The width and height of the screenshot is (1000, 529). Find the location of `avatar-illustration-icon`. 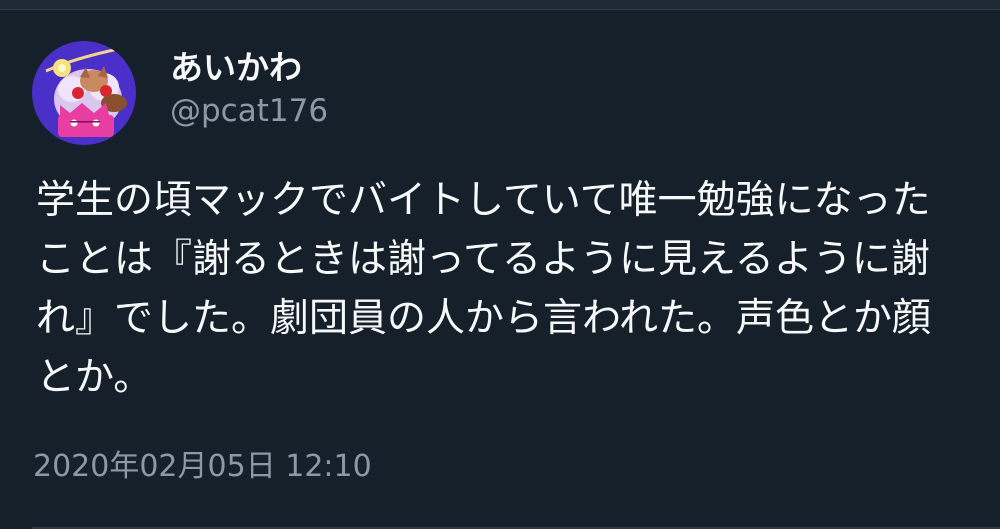

avatar-illustration-icon is located at coordinates (84, 93).